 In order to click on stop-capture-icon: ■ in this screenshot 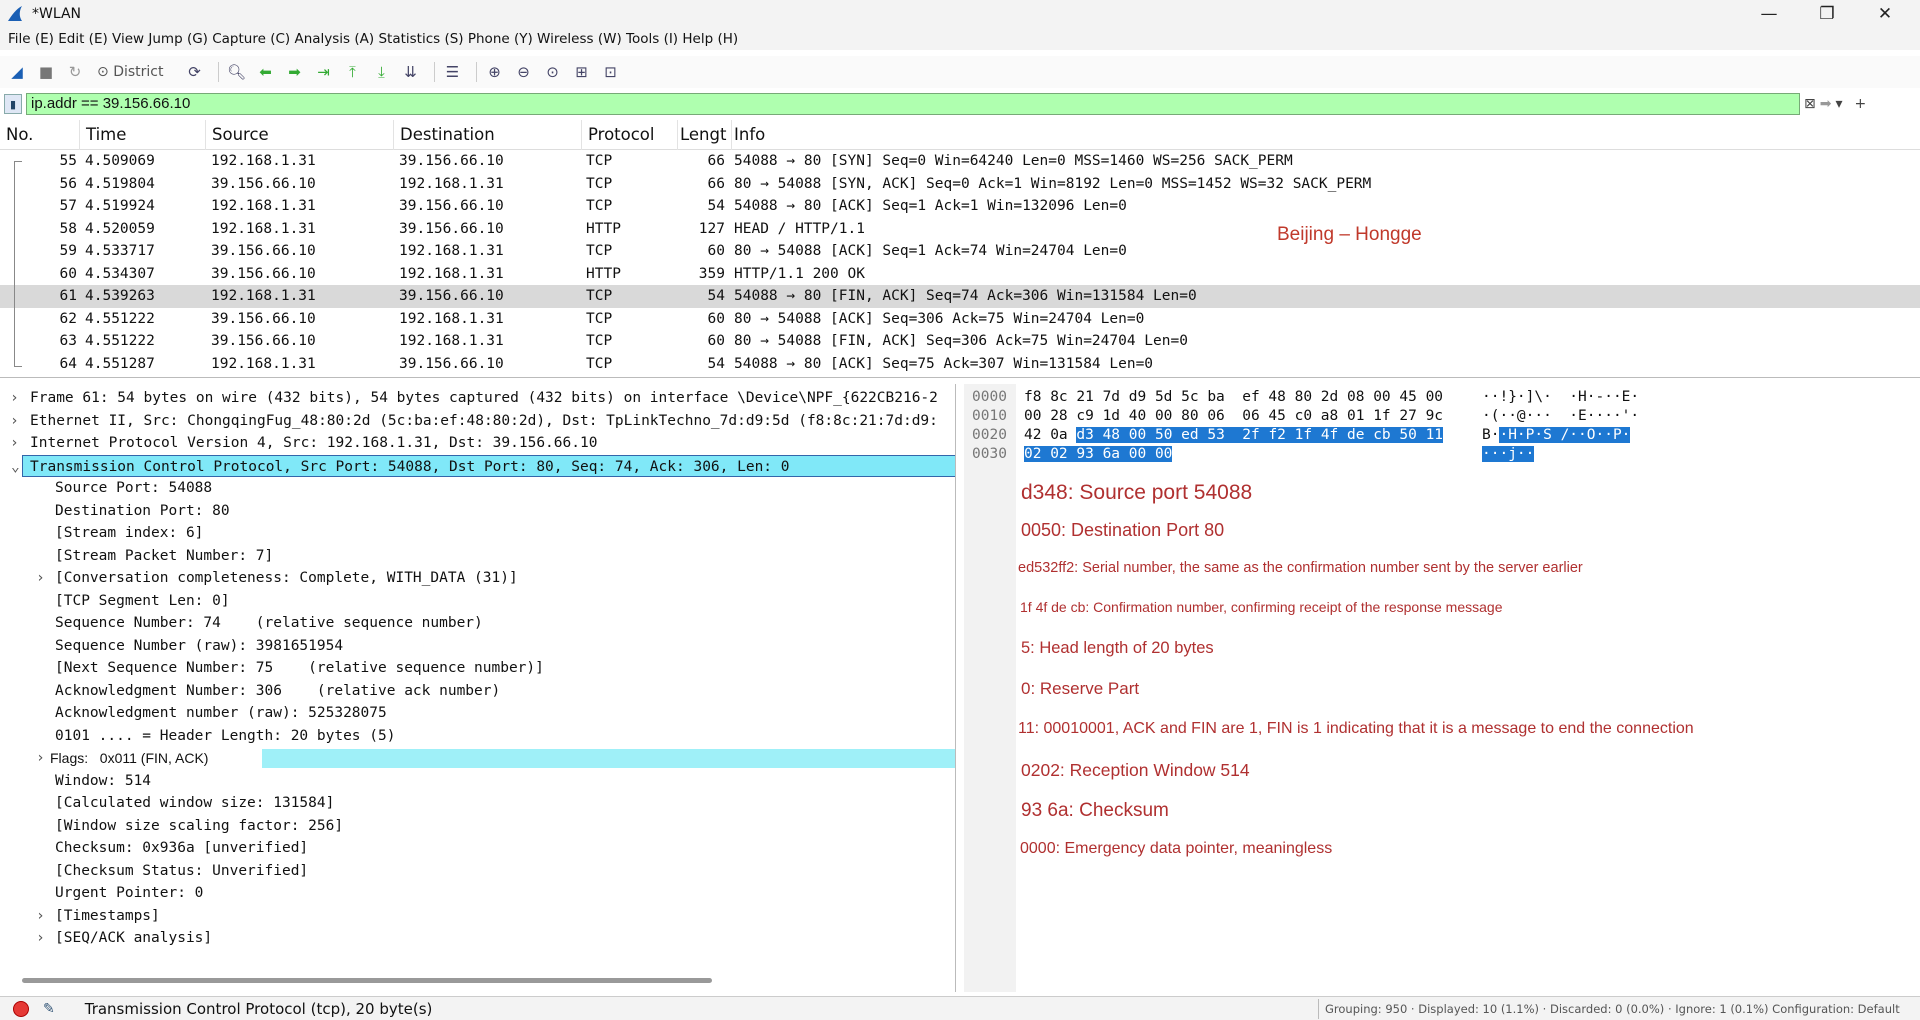, I will do `click(46, 72)`.